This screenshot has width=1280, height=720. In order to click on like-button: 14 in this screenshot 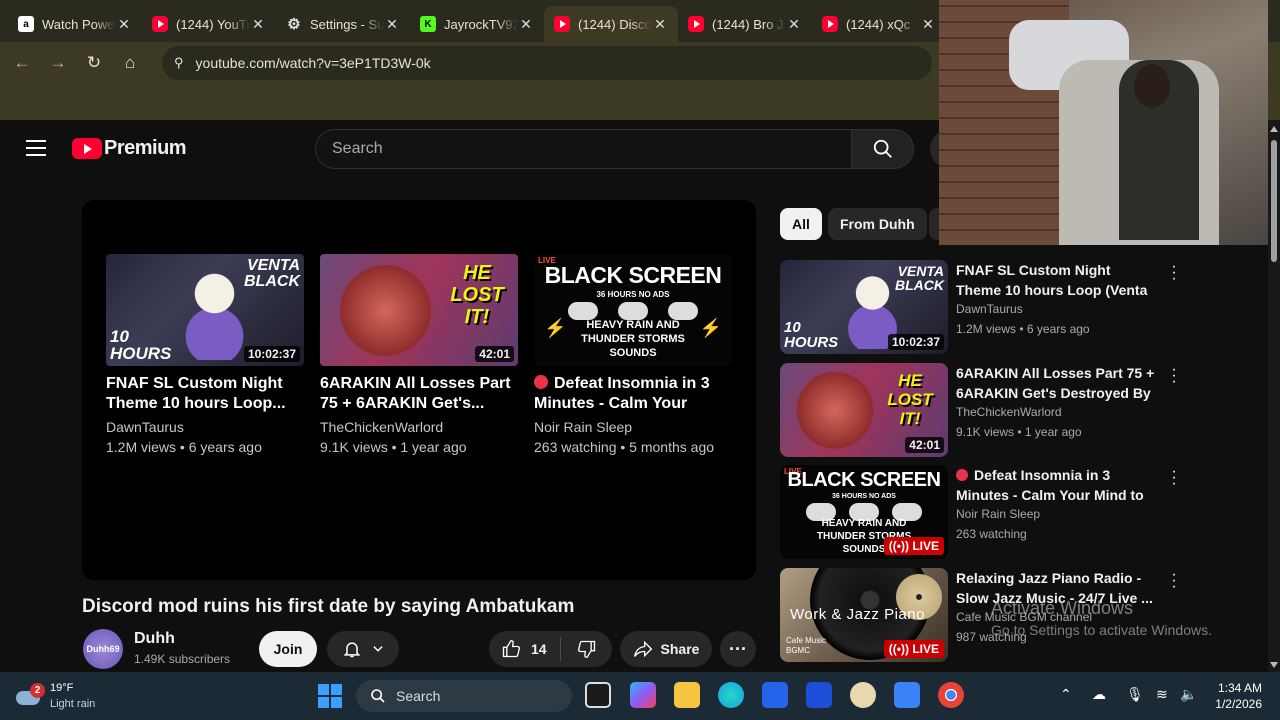, I will do `click(525, 649)`.